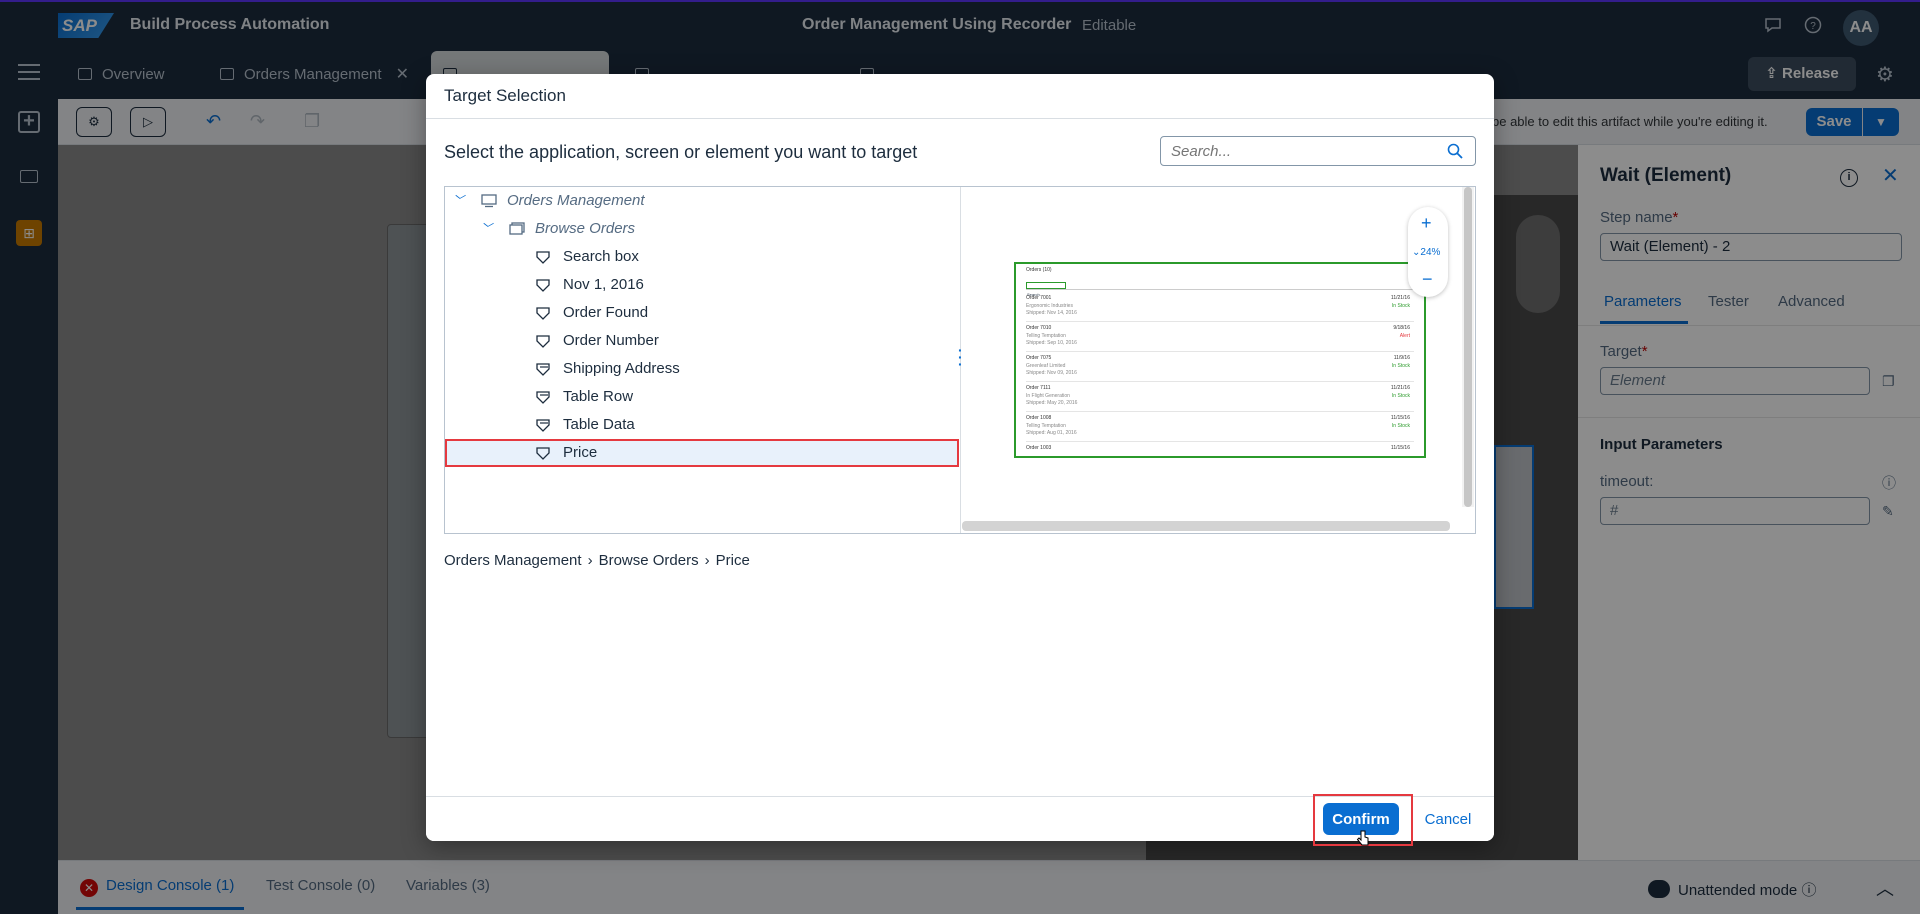  I want to click on tree-item-label: Browse Orders, so click(585, 228).